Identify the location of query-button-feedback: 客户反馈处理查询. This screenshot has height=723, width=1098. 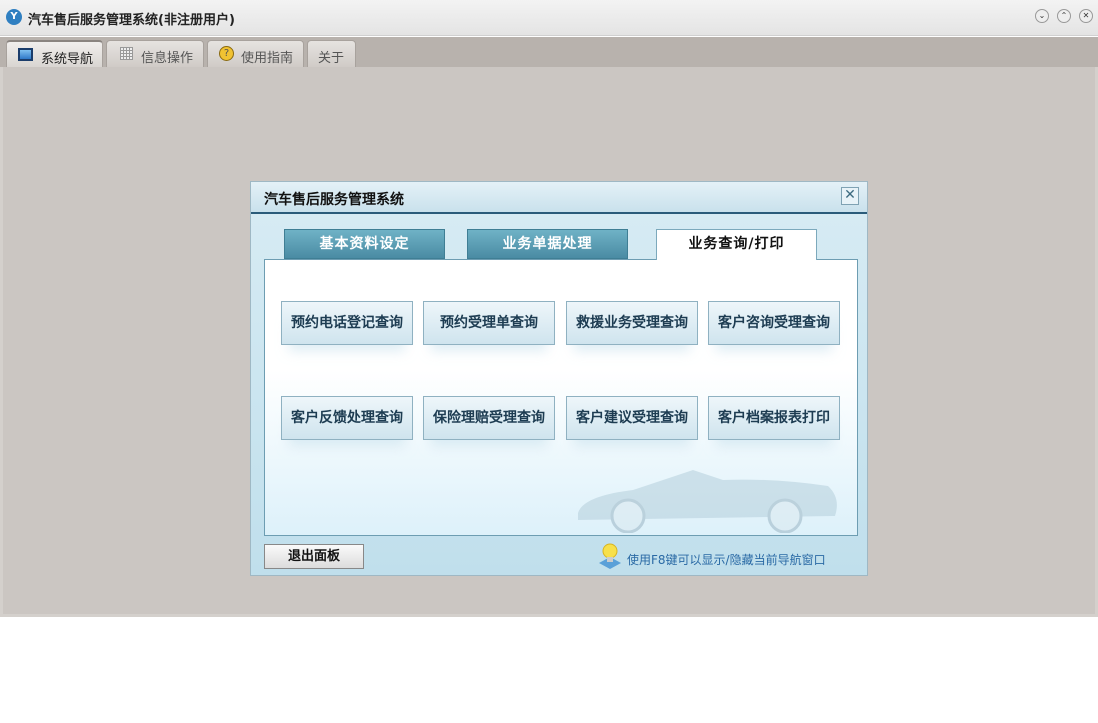
(347, 418).